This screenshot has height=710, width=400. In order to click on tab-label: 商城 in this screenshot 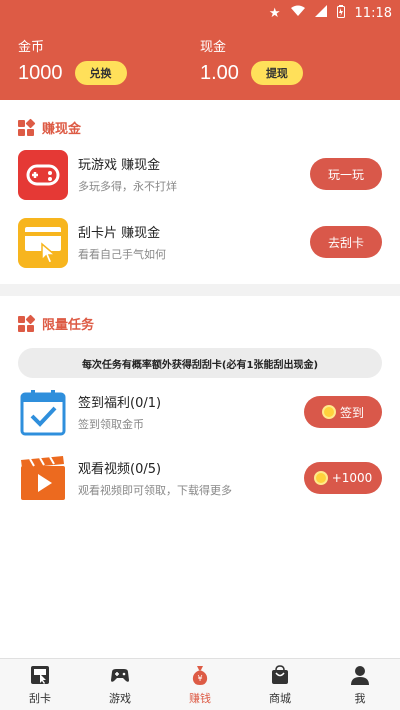, I will do `click(280, 698)`.